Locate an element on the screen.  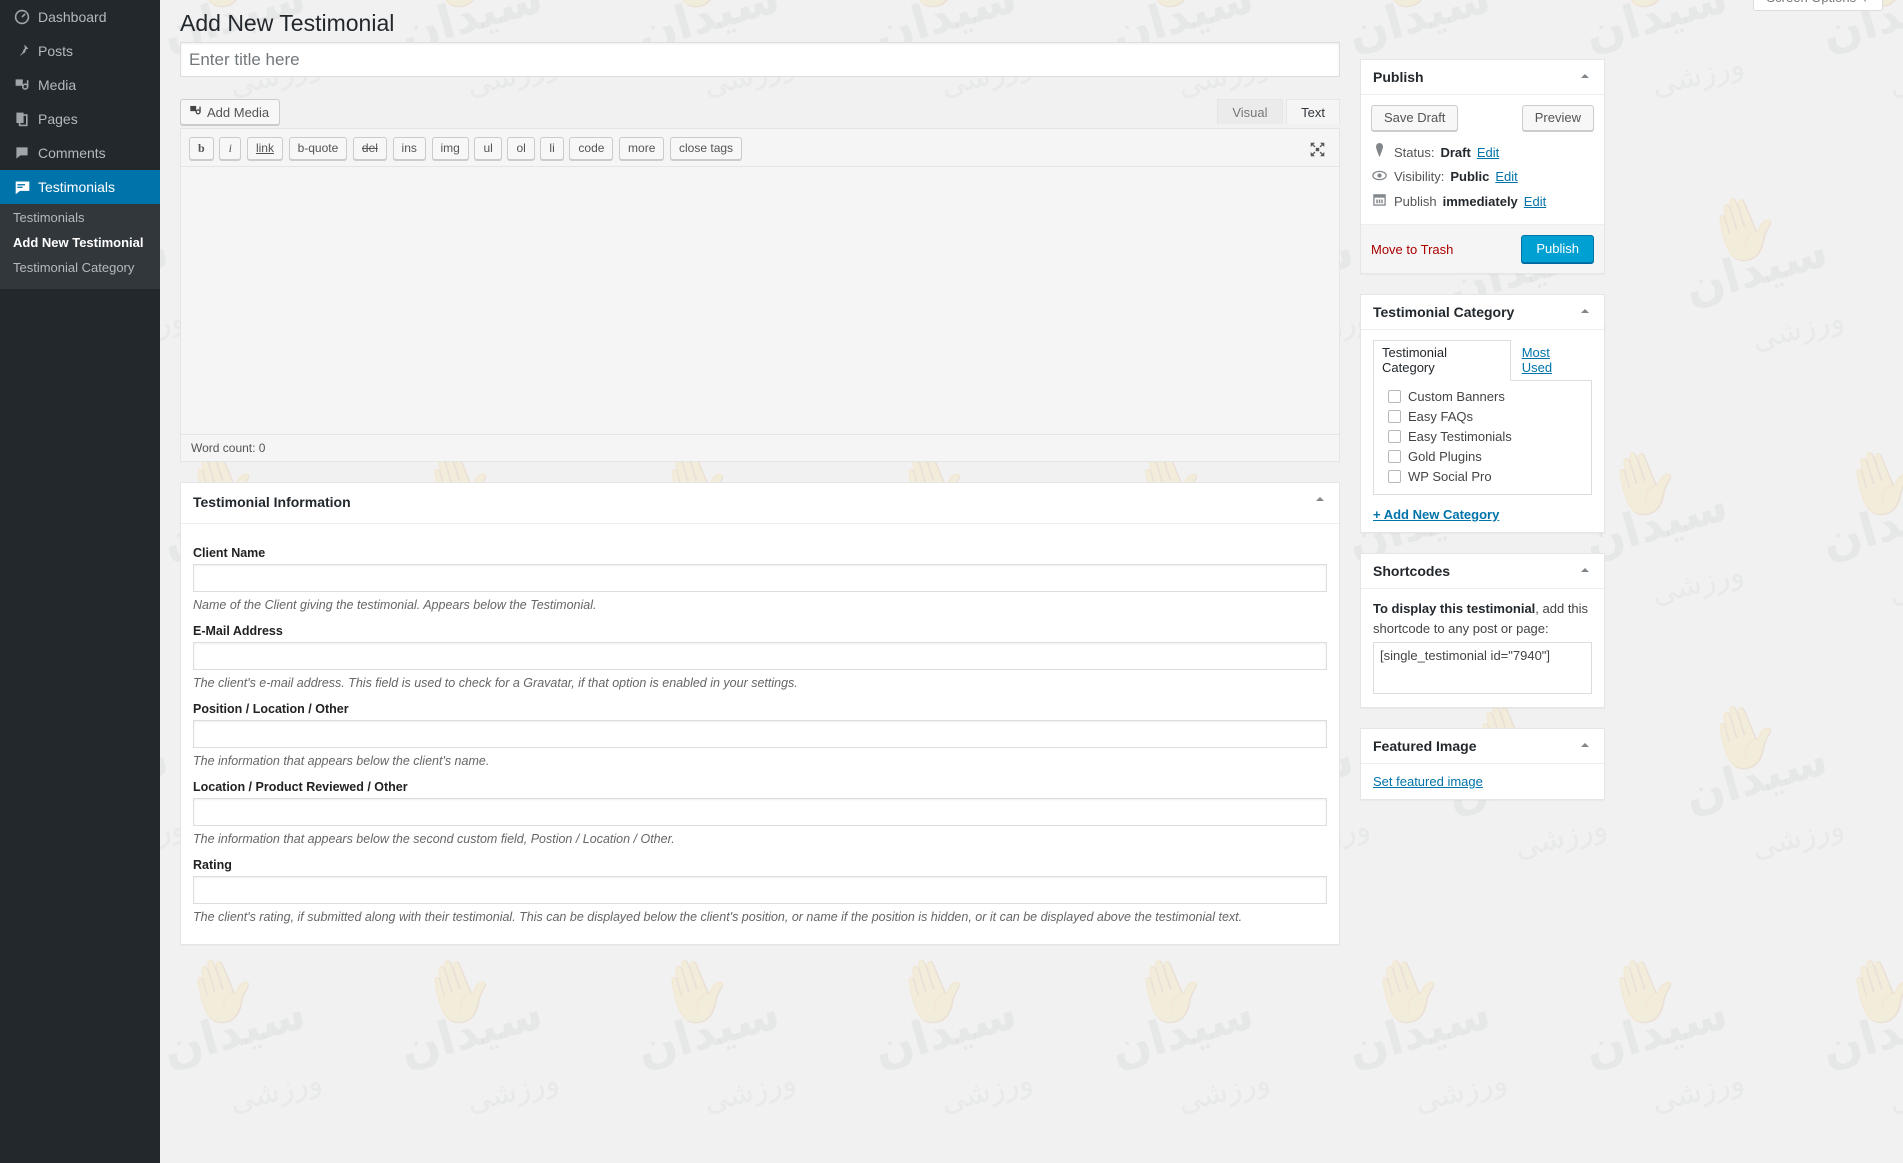
sidebar-item-pages: Pages is located at coordinates (80, 119).